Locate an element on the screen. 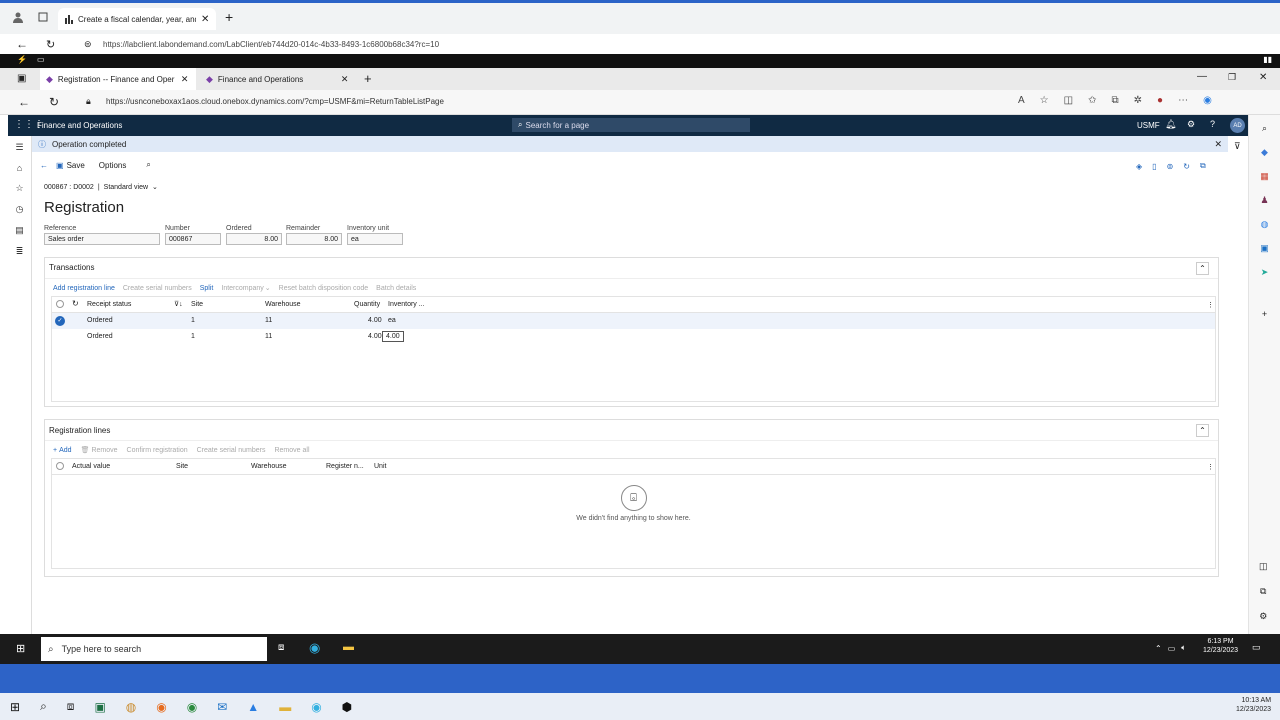 This screenshot has width=1280, height=720. collections-icon: ⧉ is located at coordinates (1114, 100).